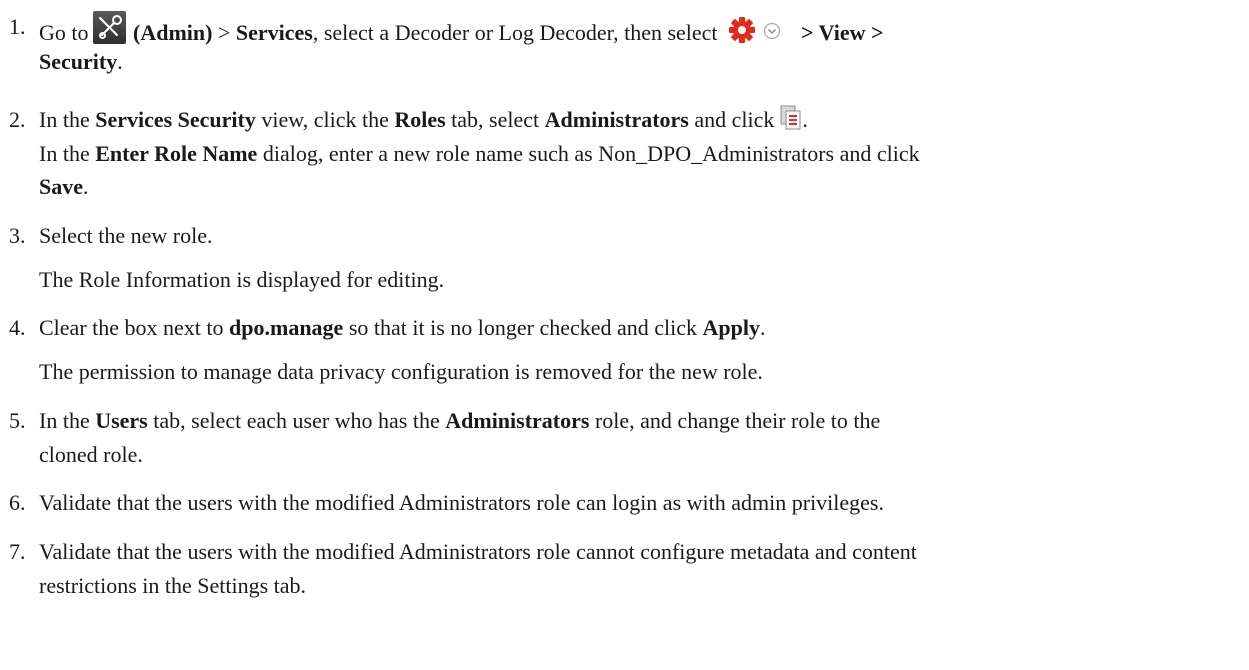 Image resolution: width=1249 pixels, height=670 pixels. What do you see at coordinates (772, 28) in the screenshot?
I see `chevron-down-icon` at bounding box center [772, 28].